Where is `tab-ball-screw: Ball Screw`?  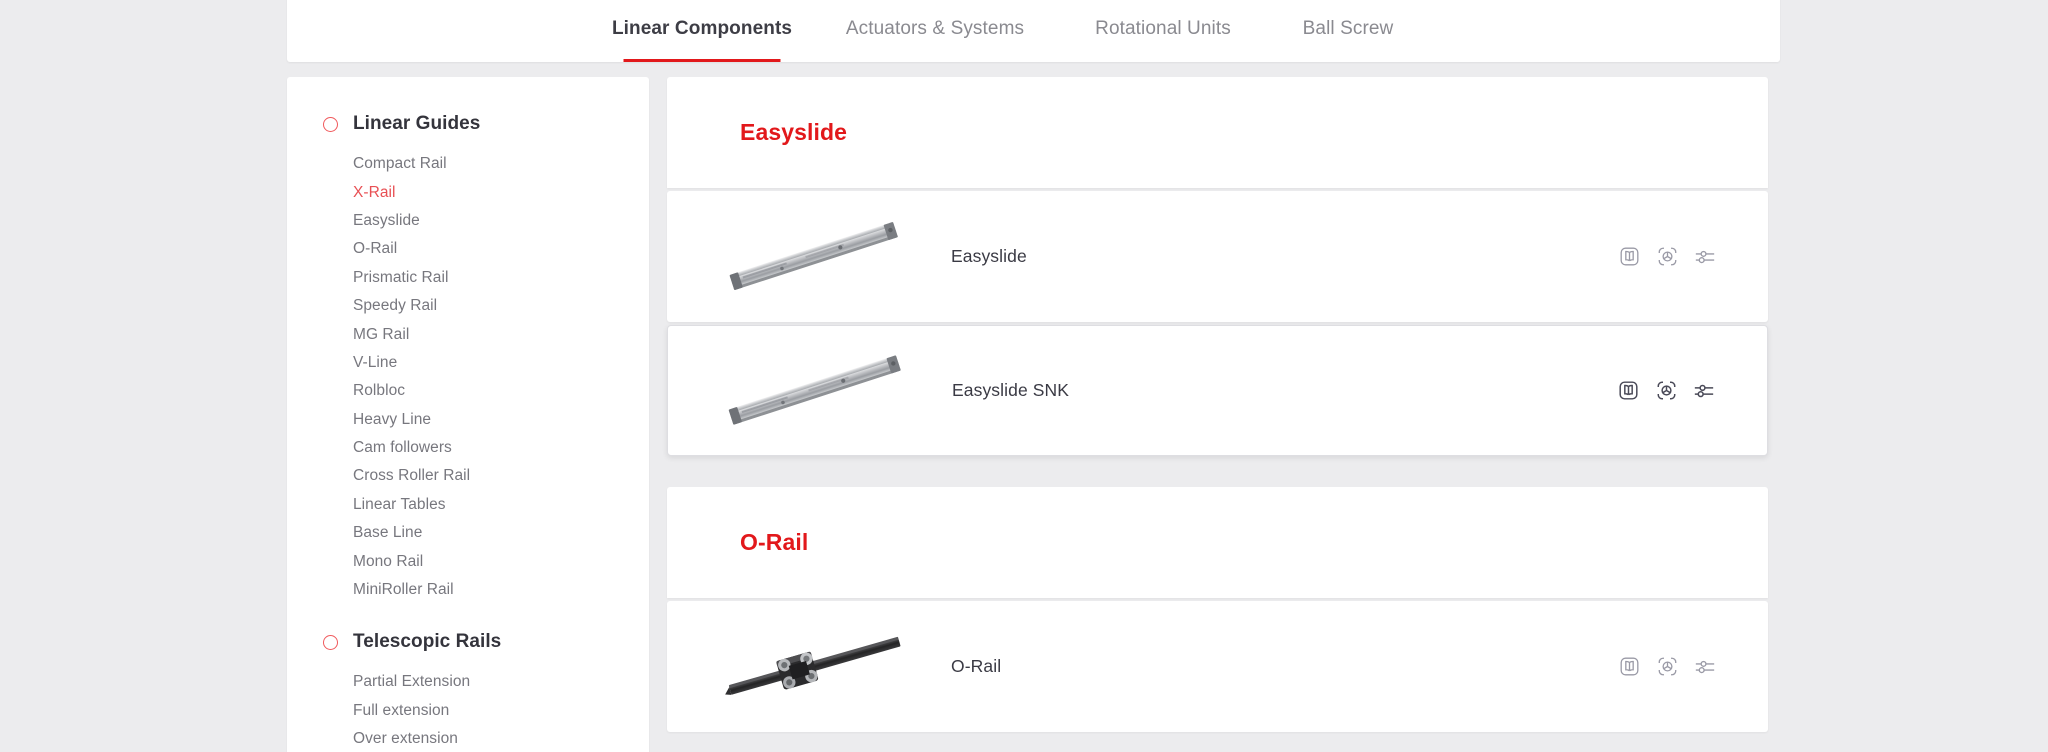 tab-ball-screw: Ball Screw is located at coordinates (1348, 31).